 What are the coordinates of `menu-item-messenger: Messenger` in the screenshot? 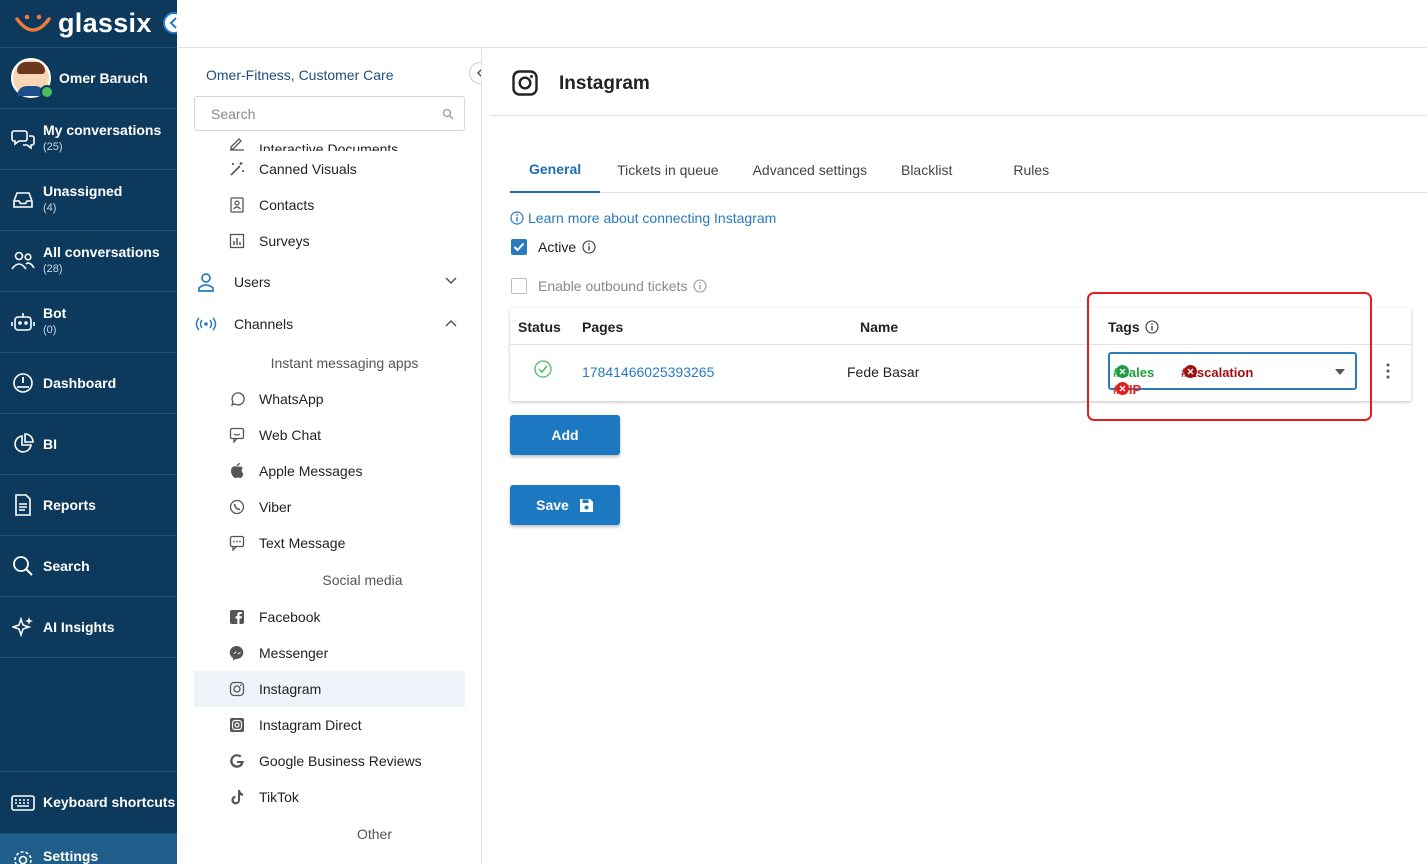 It's located at (329, 653).